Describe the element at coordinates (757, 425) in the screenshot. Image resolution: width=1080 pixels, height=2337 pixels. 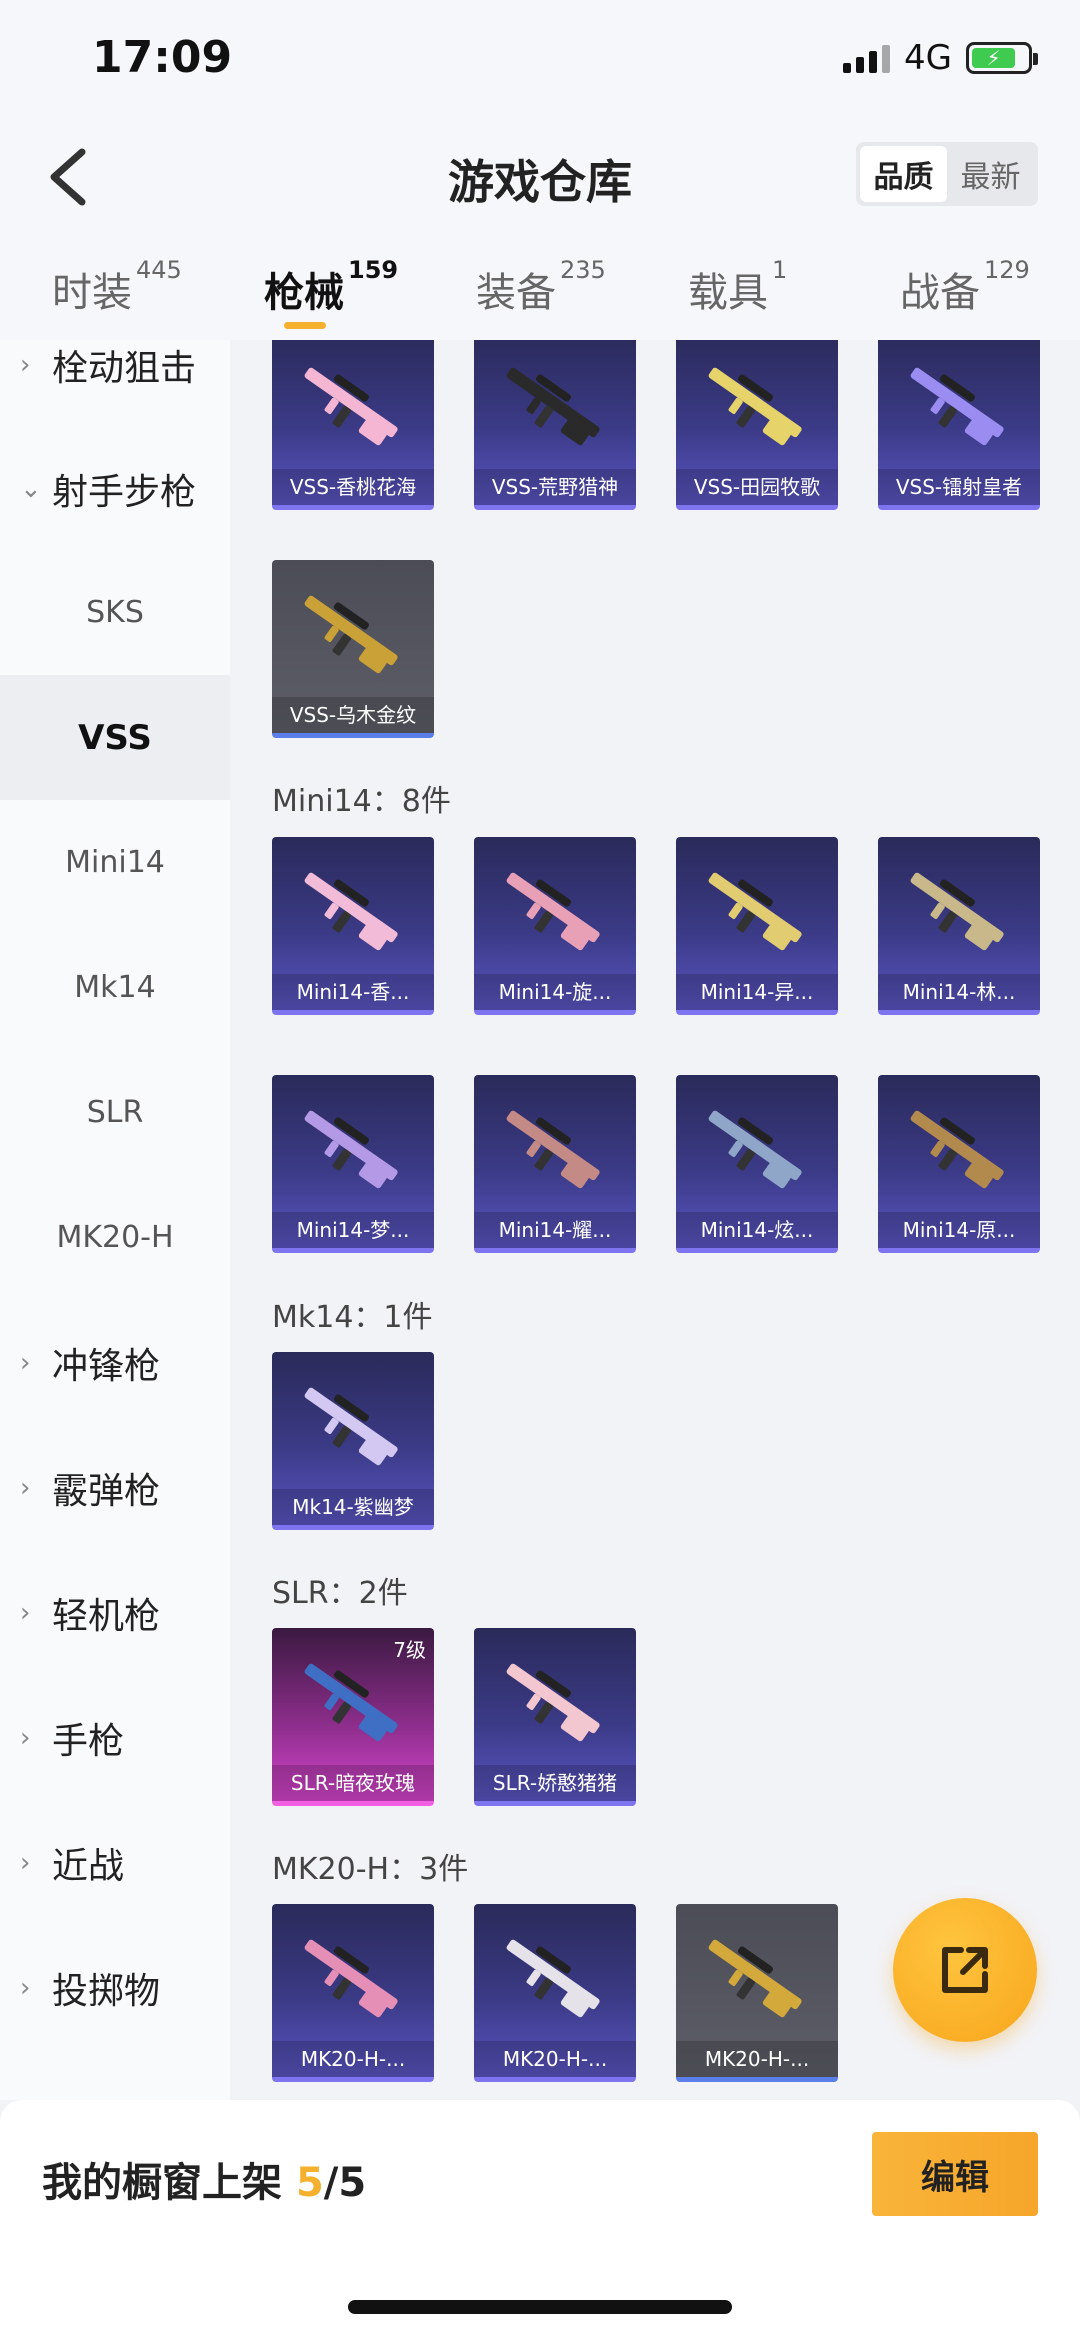
I see `weapon-card: VSS-田园牧歌` at that location.